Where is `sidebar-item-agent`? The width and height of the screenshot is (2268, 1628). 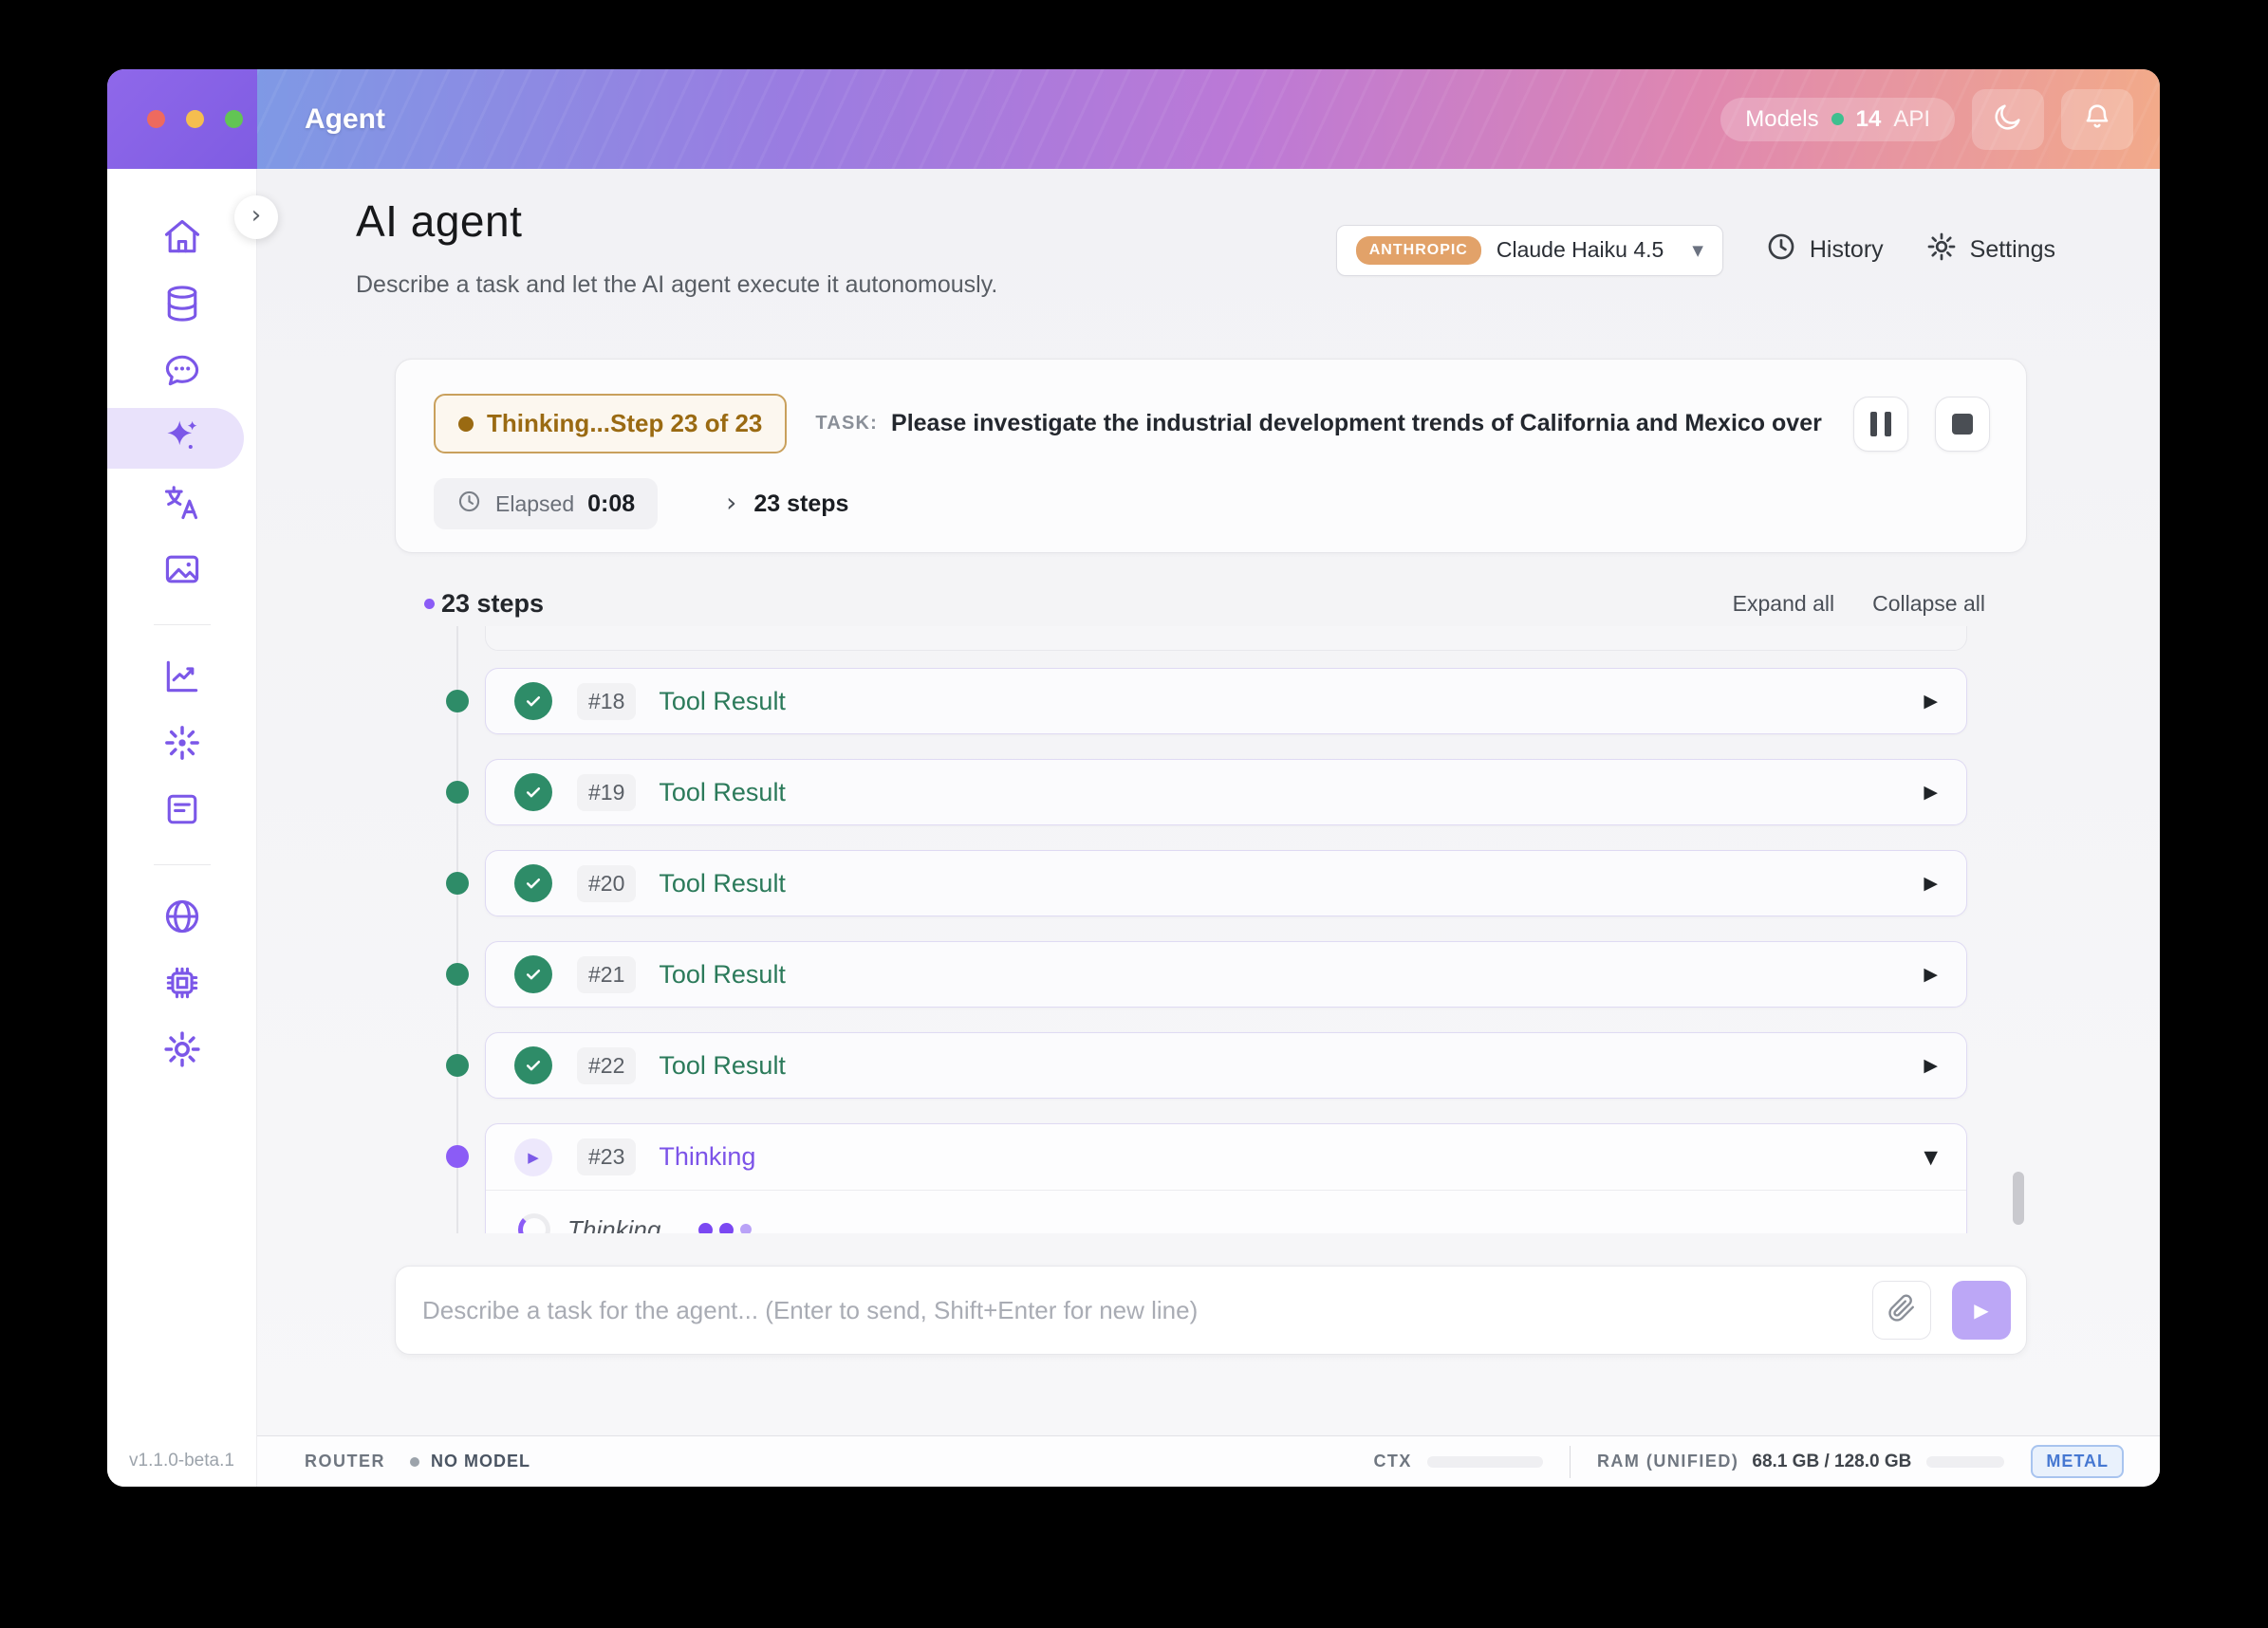 sidebar-item-agent is located at coordinates (181, 438).